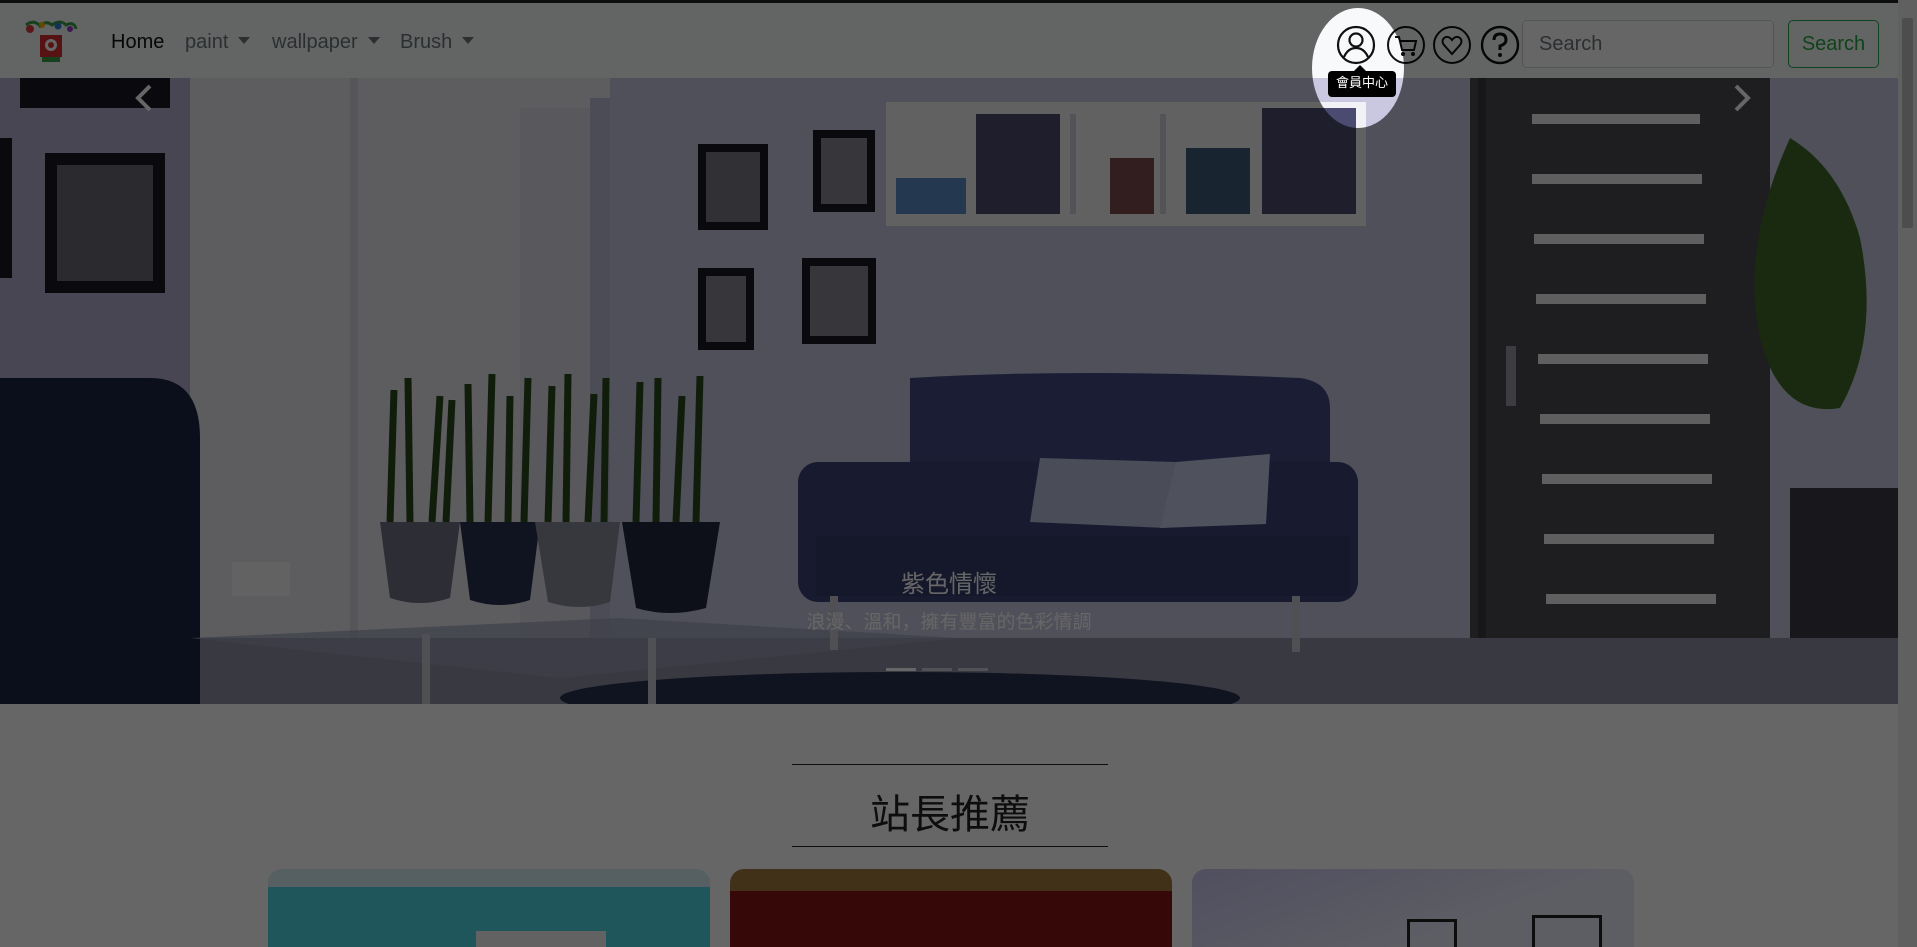 Image resolution: width=1917 pixels, height=947 pixels. I want to click on nav-home: Home, so click(137, 42).